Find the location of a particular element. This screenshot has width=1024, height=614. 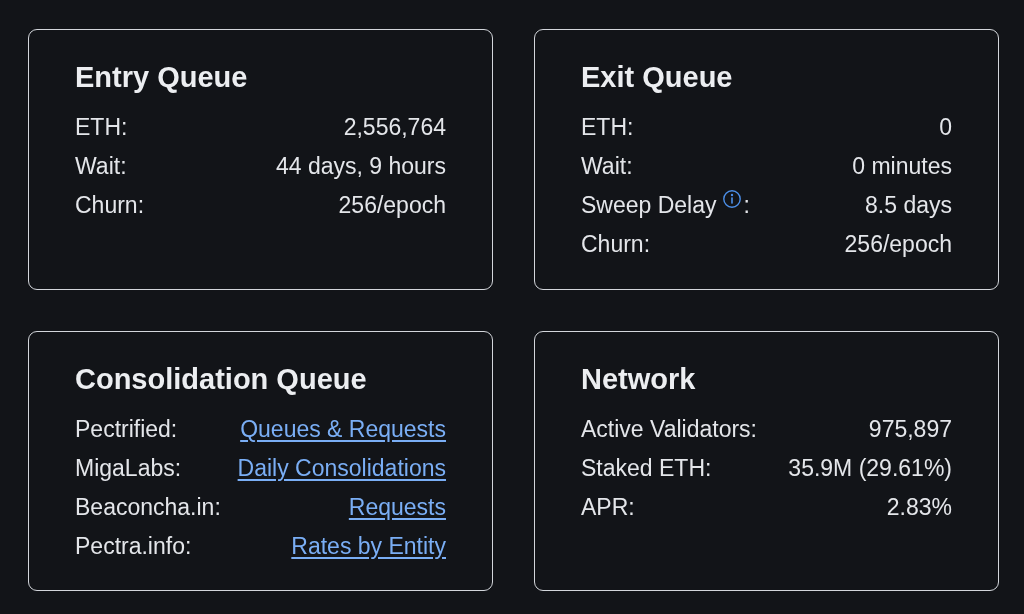

source-link: Daily Consolidations is located at coordinates (341, 468).